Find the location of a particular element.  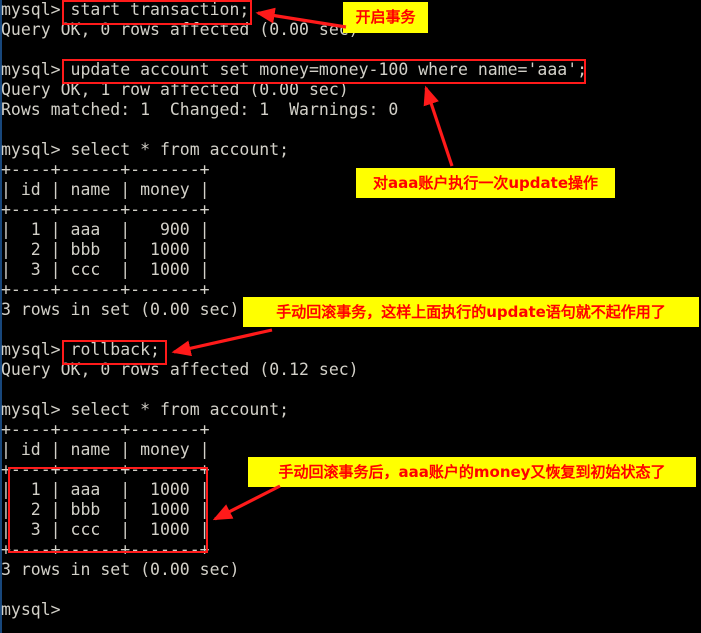

callout-update-once: 对aaa账户执行一次update操作 is located at coordinates (485, 183).